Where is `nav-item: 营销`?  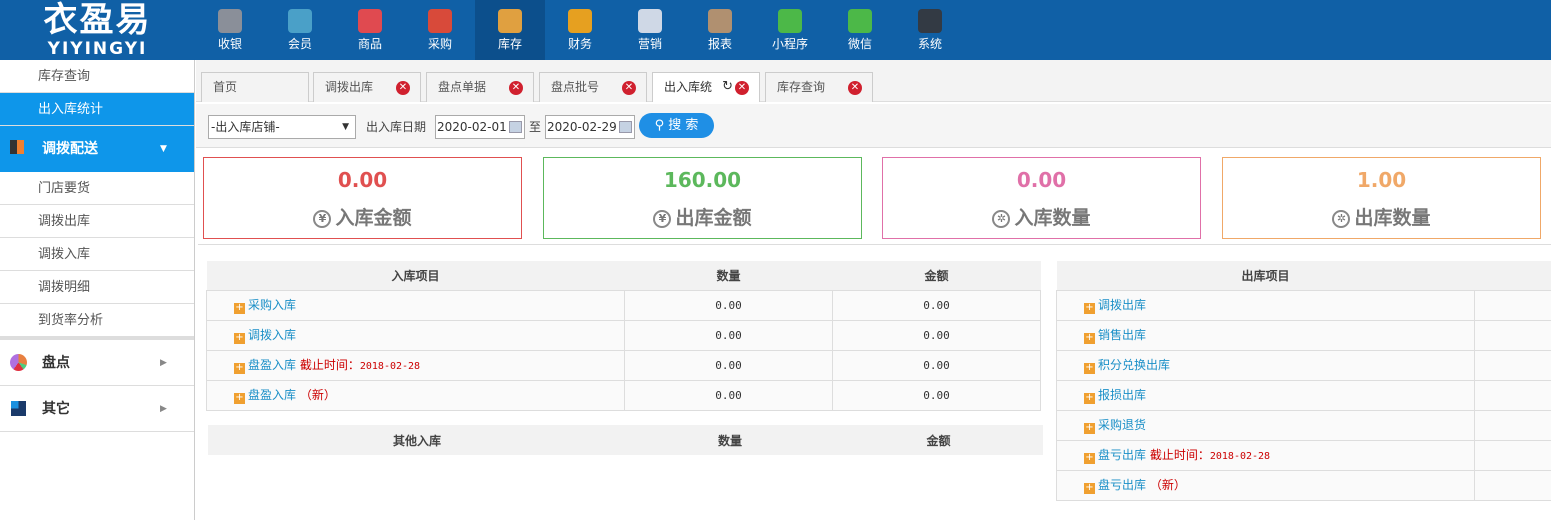
nav-item: 营销 is located at coordinates (650, 30).